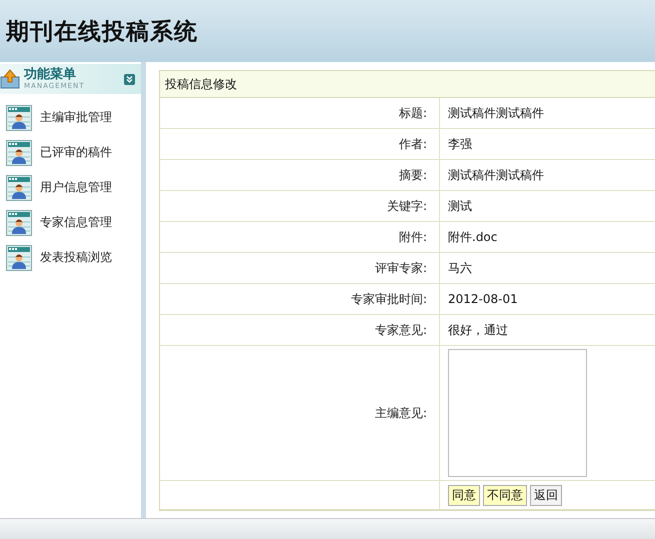  I want to click on field-label: 附件:, so click(412, 237).